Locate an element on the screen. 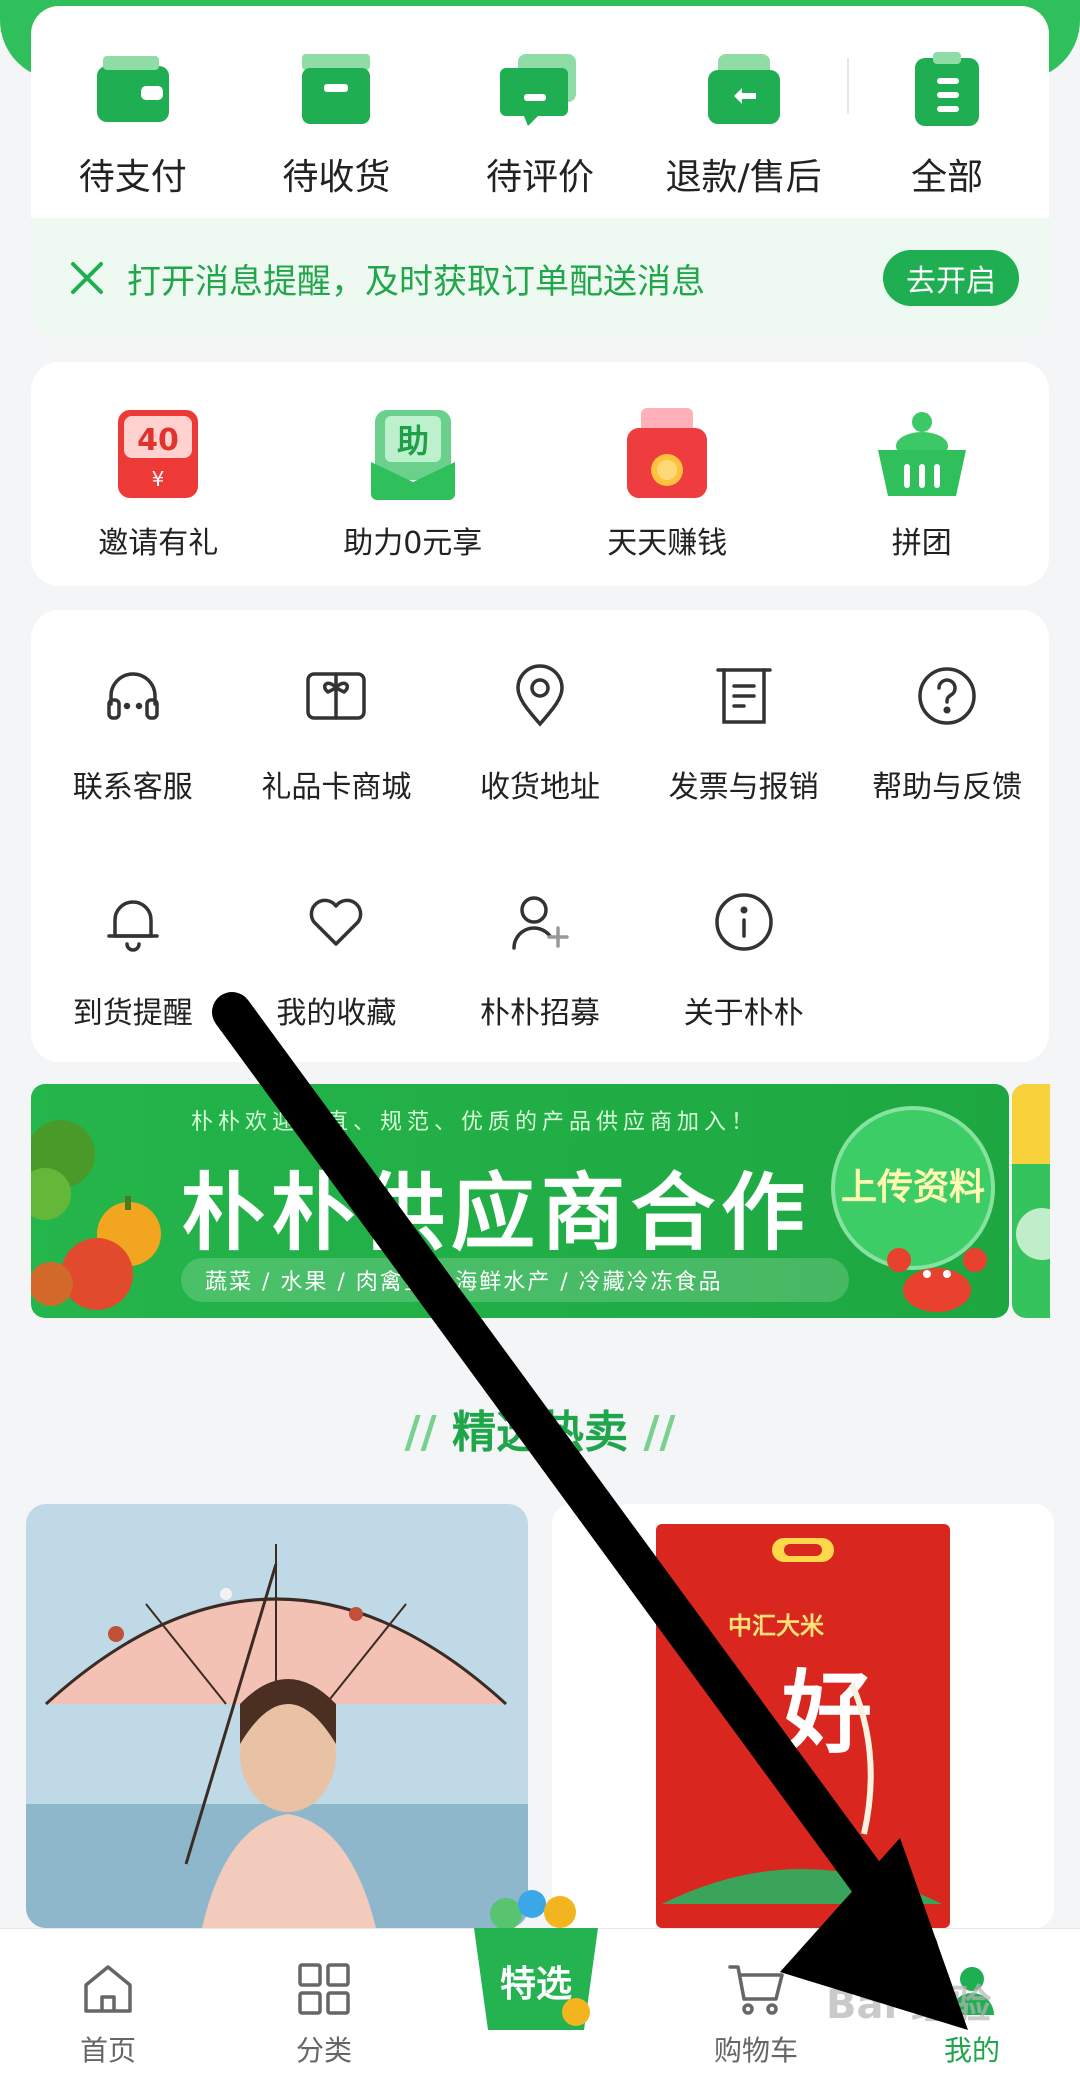  promo-earn: 天天赚钱 is located at coordinates (667, 474).